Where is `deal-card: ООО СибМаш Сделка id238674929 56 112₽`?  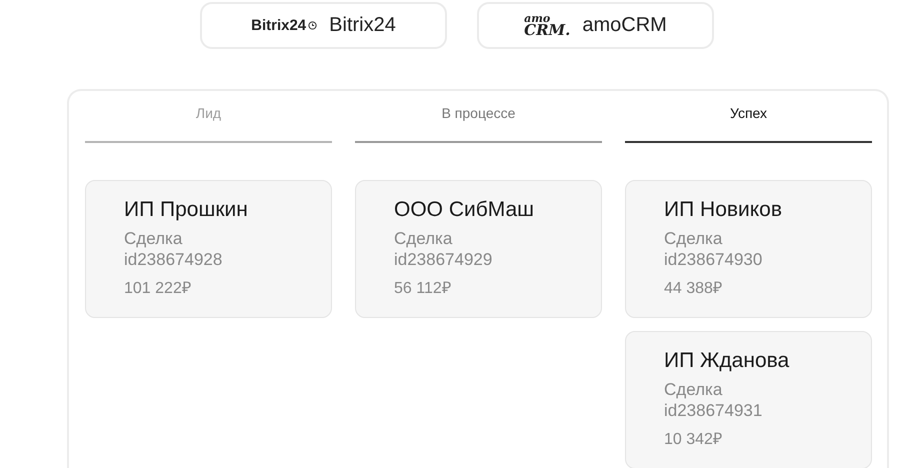
deal-card: ООО СибМаш Сделка id238674929 56 112₽ is located at coordinates (478, 249).